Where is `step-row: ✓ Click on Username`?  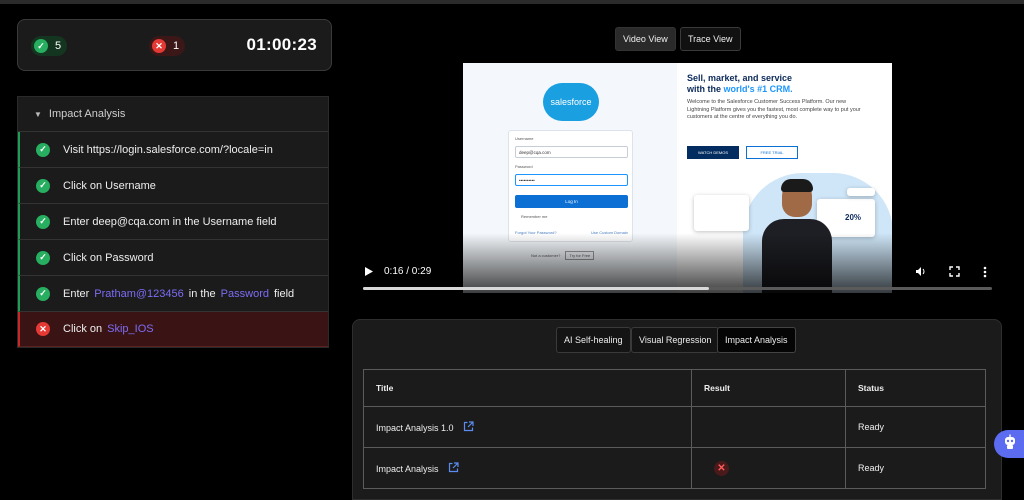 step-row: ✓ Click on Username is located at coordinates (173, 186).